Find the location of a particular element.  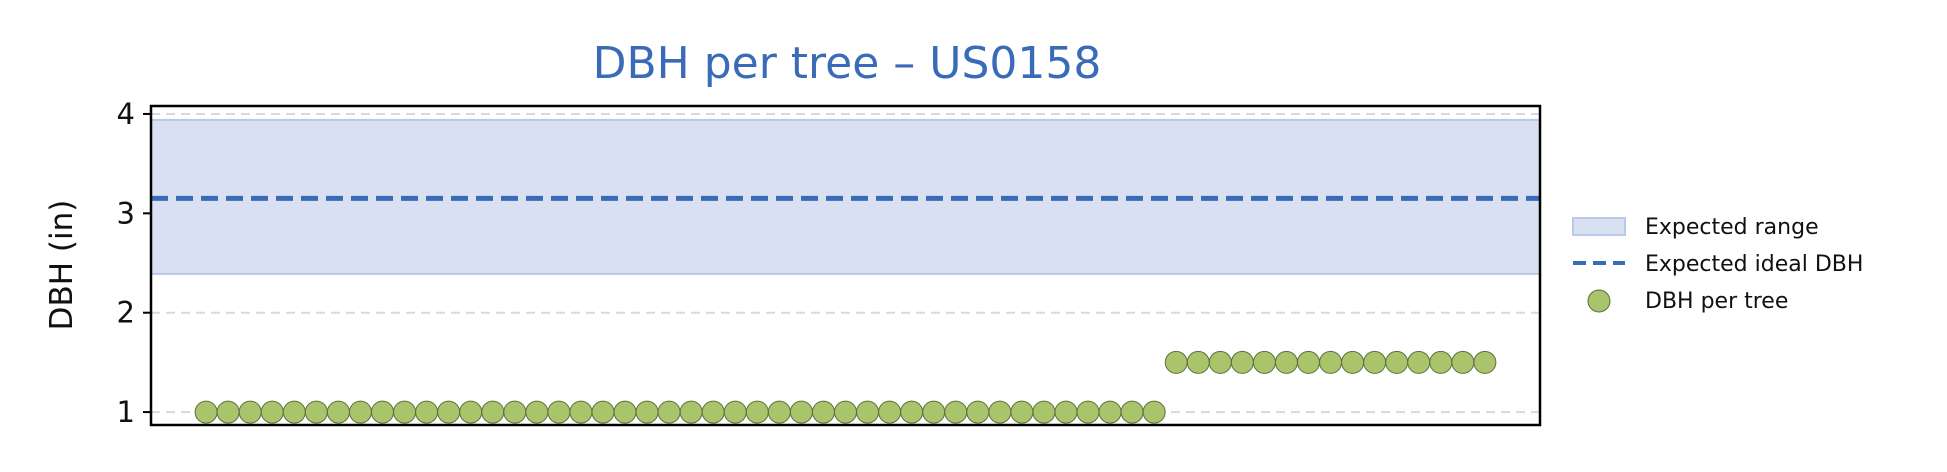

y-tick-label: 2 is located at coordinates (126, 313).